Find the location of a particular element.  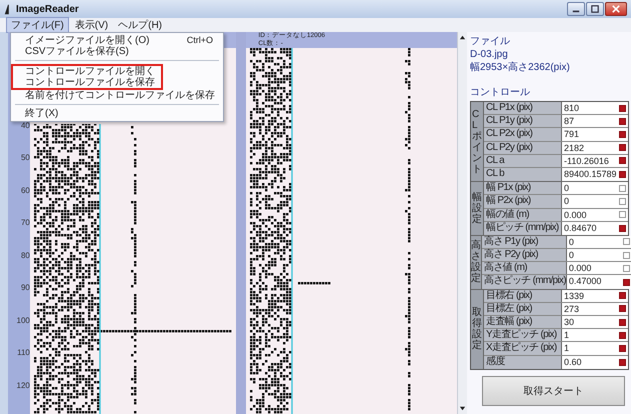

parameter-value-field: 810 is located at coordinates (589, 108).